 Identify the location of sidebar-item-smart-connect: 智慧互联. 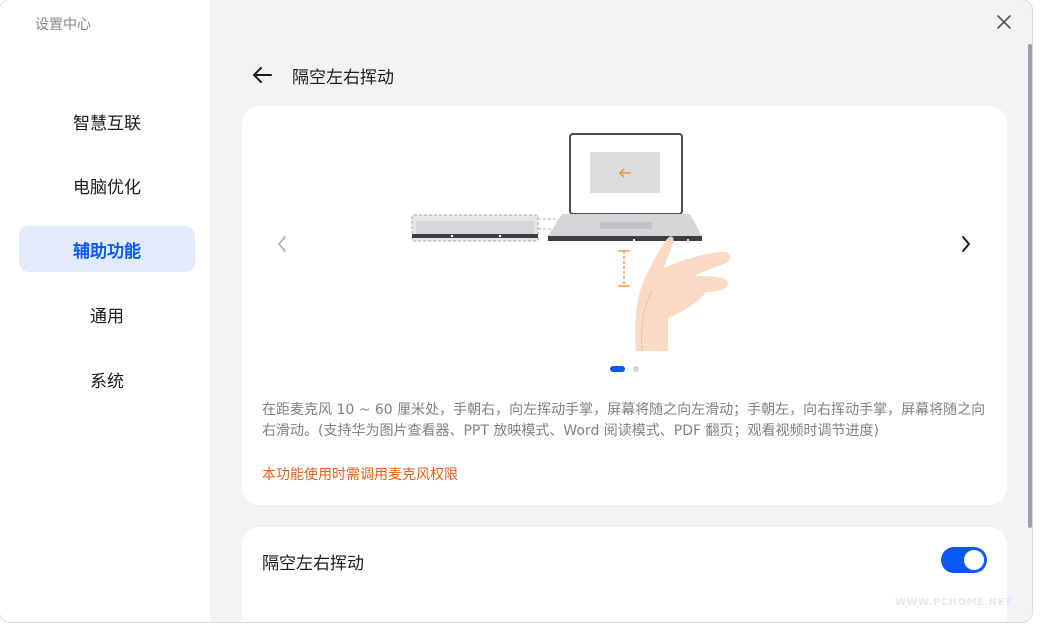
(107, 121).